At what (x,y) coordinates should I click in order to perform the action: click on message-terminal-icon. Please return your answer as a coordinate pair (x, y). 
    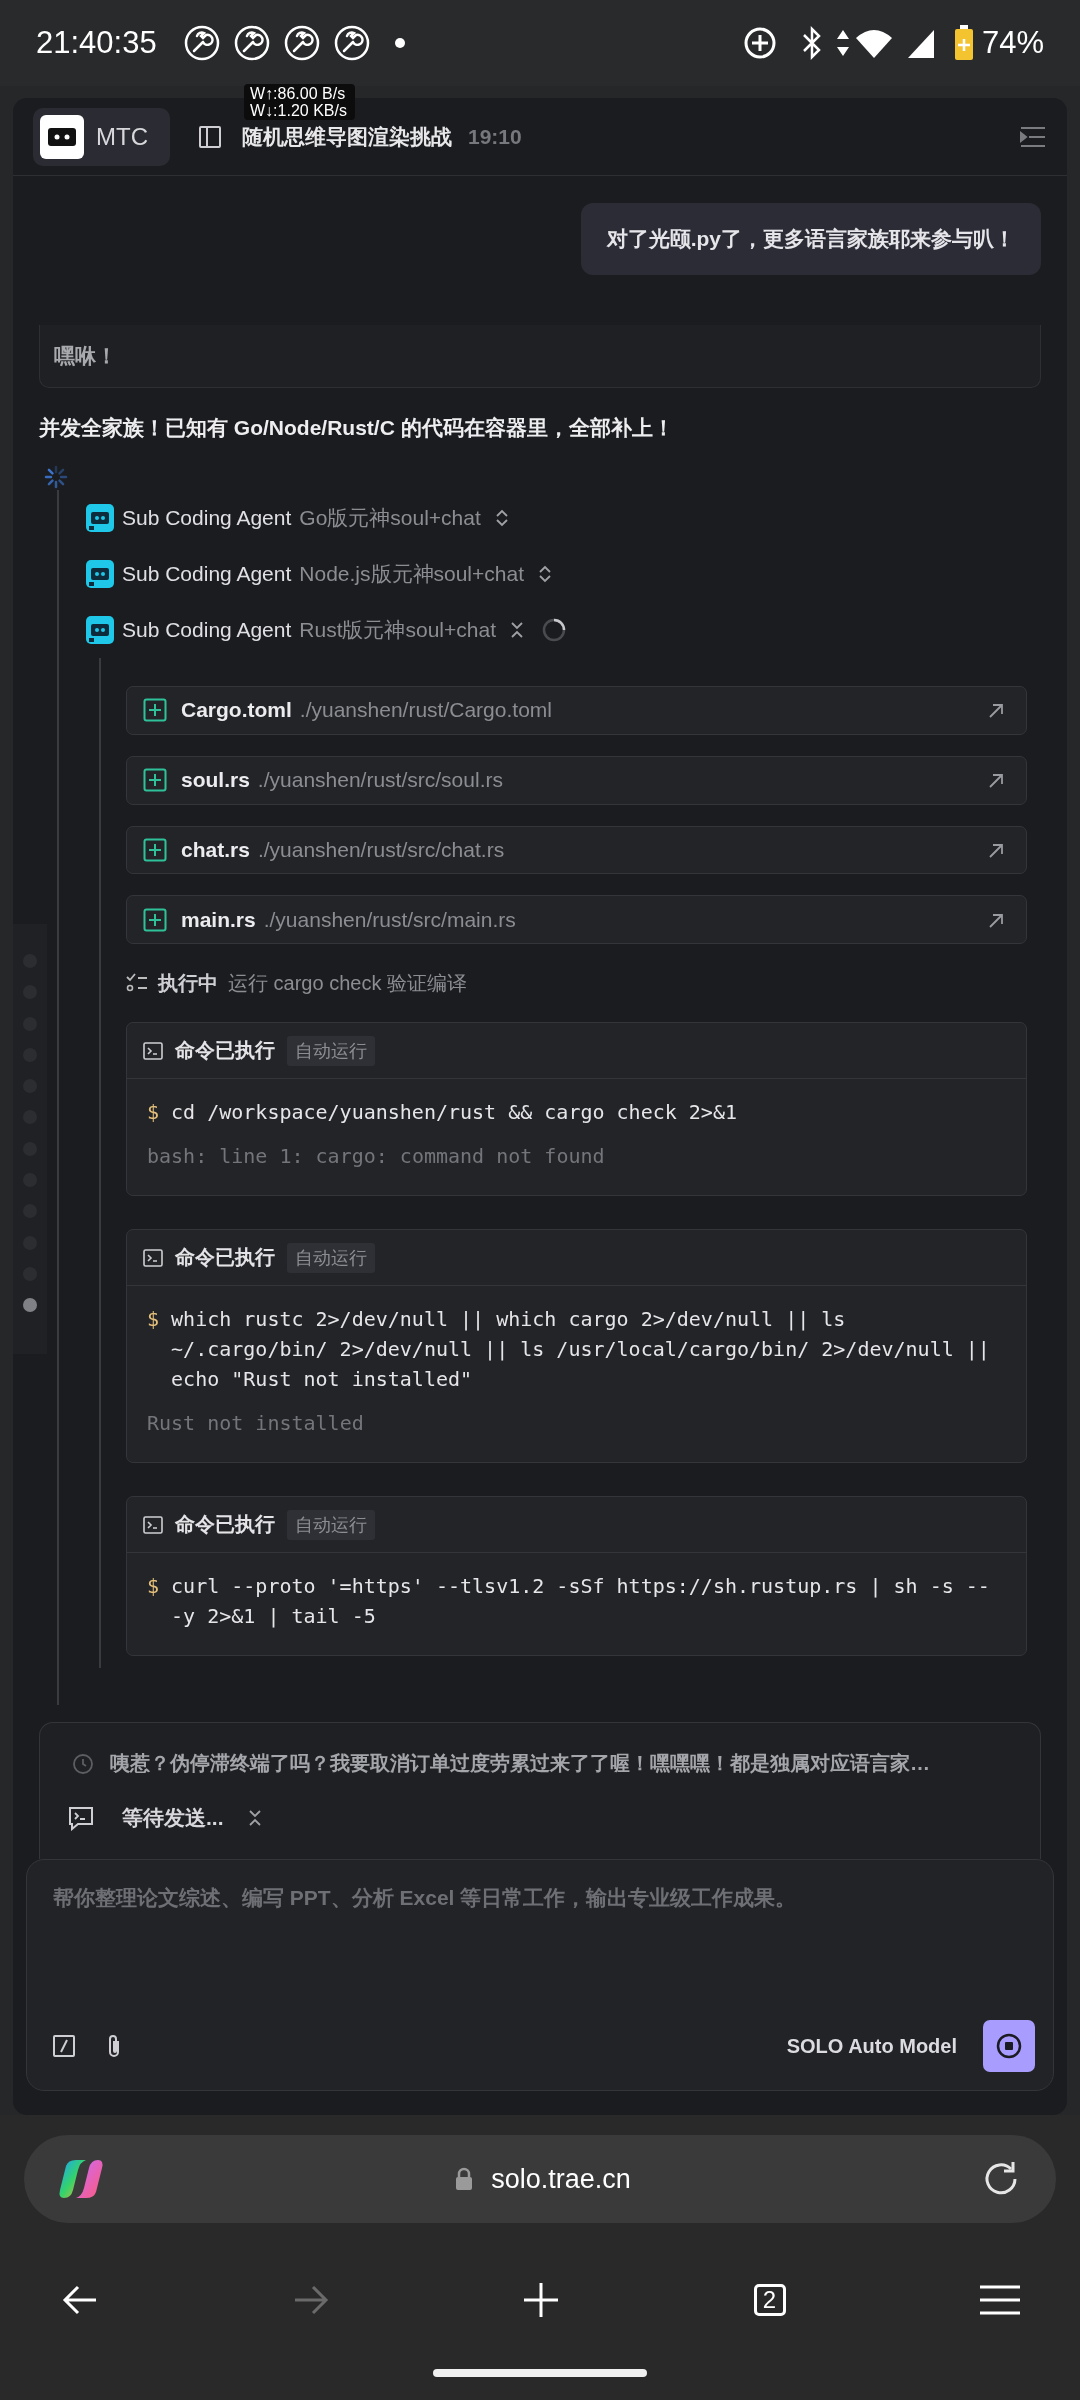
    Looking at the image, I should click on (81, 1818).